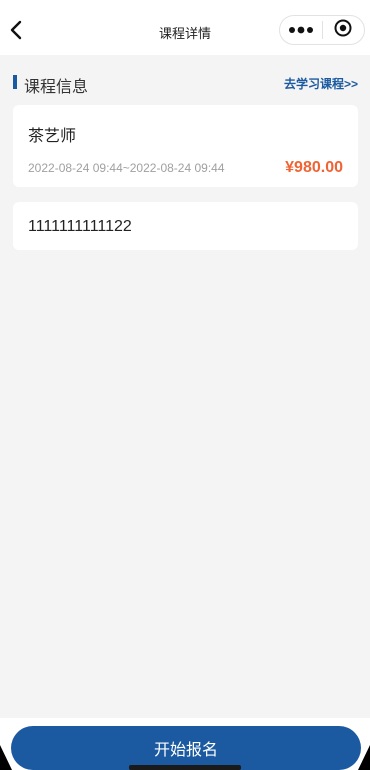 The image size is (370, 770). What do you see at coordinates (321, 83) in the screenshot?
I see `go-study-link: 去学习课程>>` at bounding box center [321, 83].